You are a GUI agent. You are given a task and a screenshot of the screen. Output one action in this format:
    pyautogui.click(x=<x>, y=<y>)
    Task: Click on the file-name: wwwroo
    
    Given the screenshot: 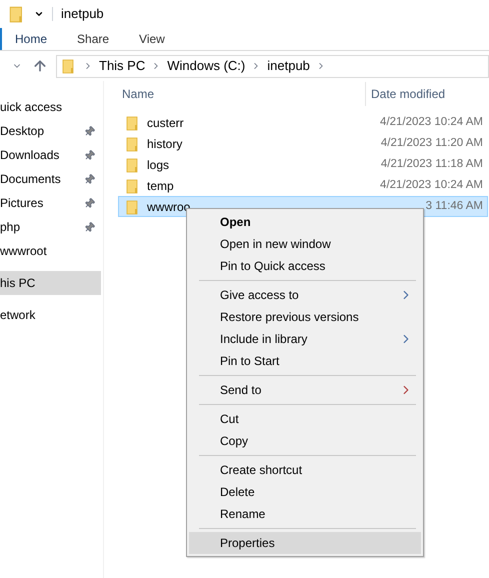 What is the action you would take?
    pyautogui.click(x=168, y=207)
    